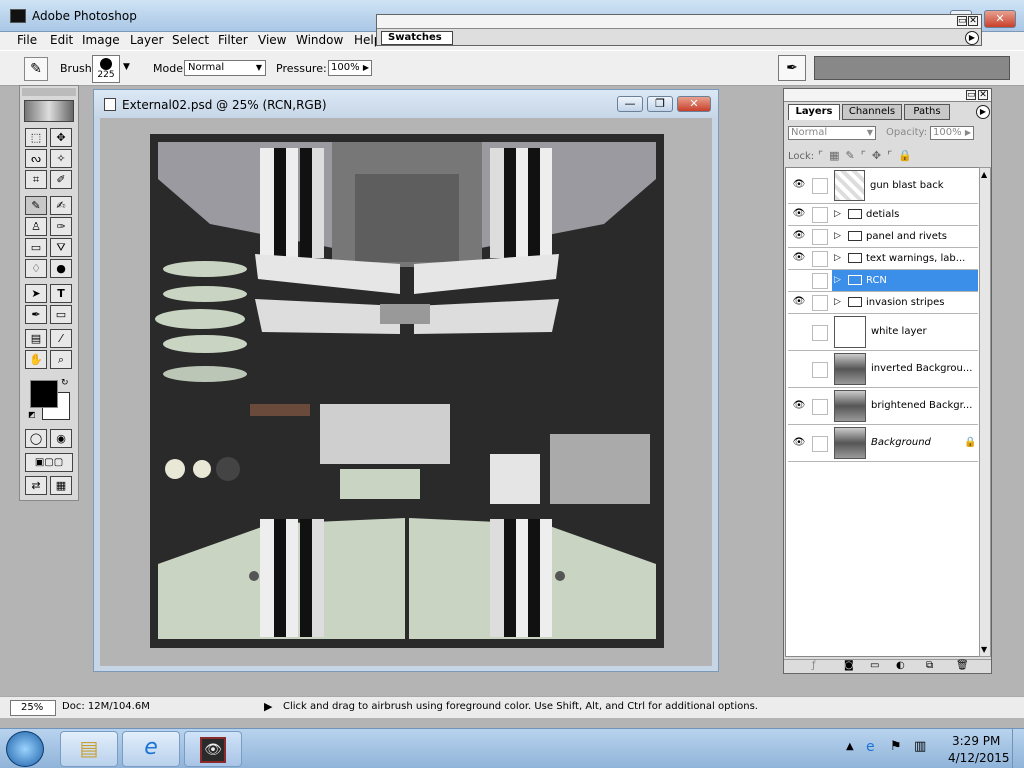 The width and height of the screenshot is (1024, 768). What do you see at coordinates (33, 708) in the screenshot?
I see `zoom-level-input: 25%` at bounding box center [33, 708].